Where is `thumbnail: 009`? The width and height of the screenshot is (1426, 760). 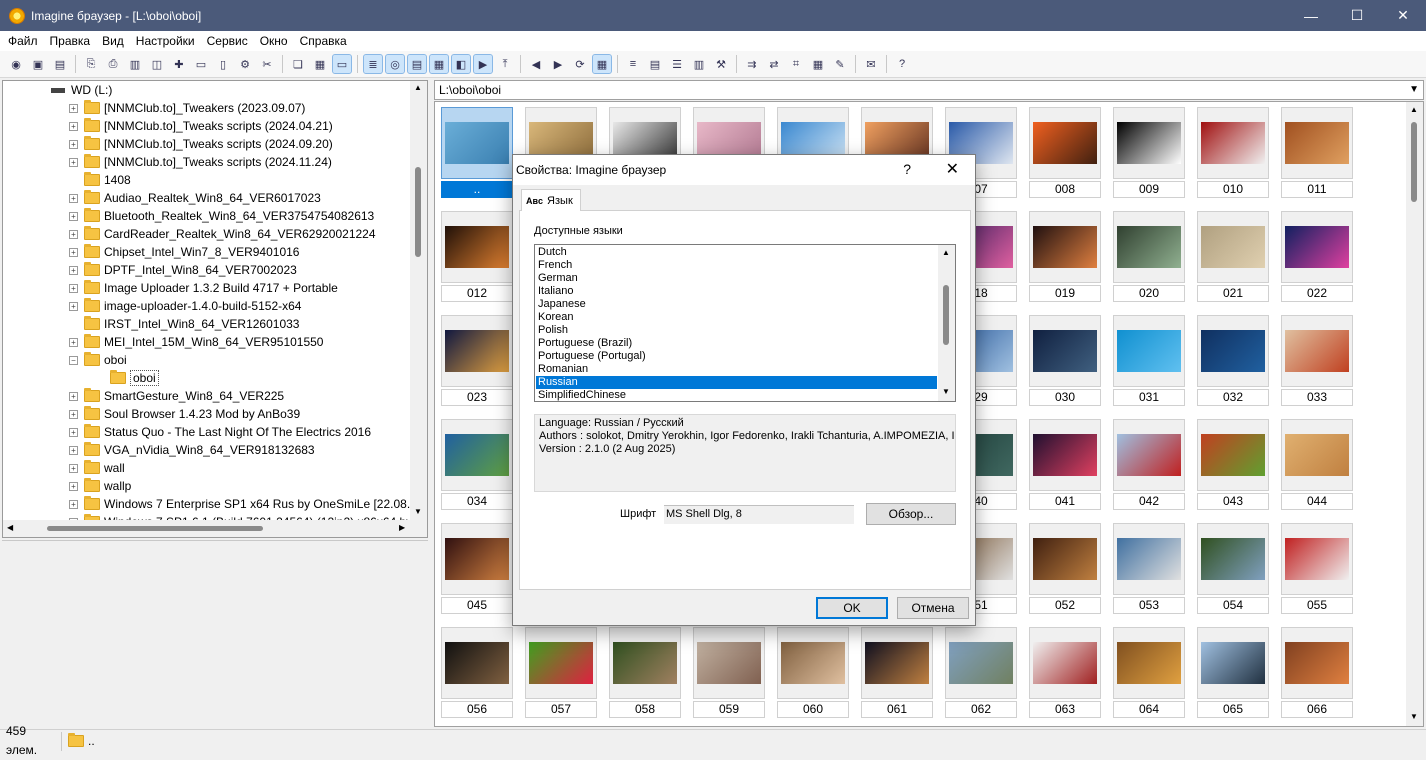
thumbnail: 009 is located at coordinates (1149, 153).